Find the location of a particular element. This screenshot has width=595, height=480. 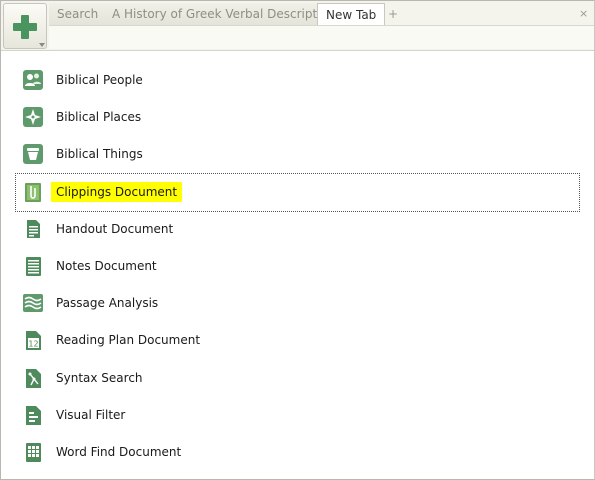

plus-icon is located at coordinates (25, 27).